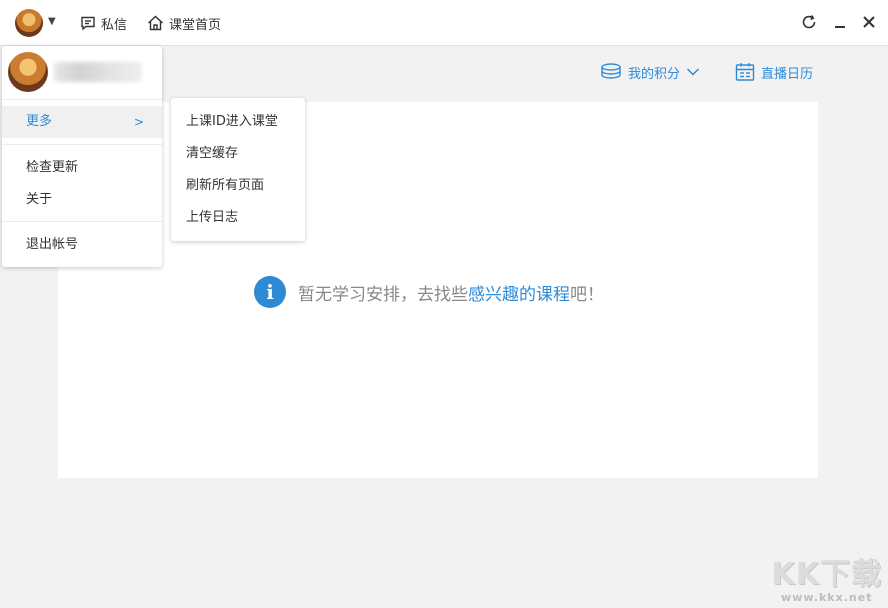  Describe the element at coordinates (155, 23) in the screenshot. I see `home-icon` at that location.